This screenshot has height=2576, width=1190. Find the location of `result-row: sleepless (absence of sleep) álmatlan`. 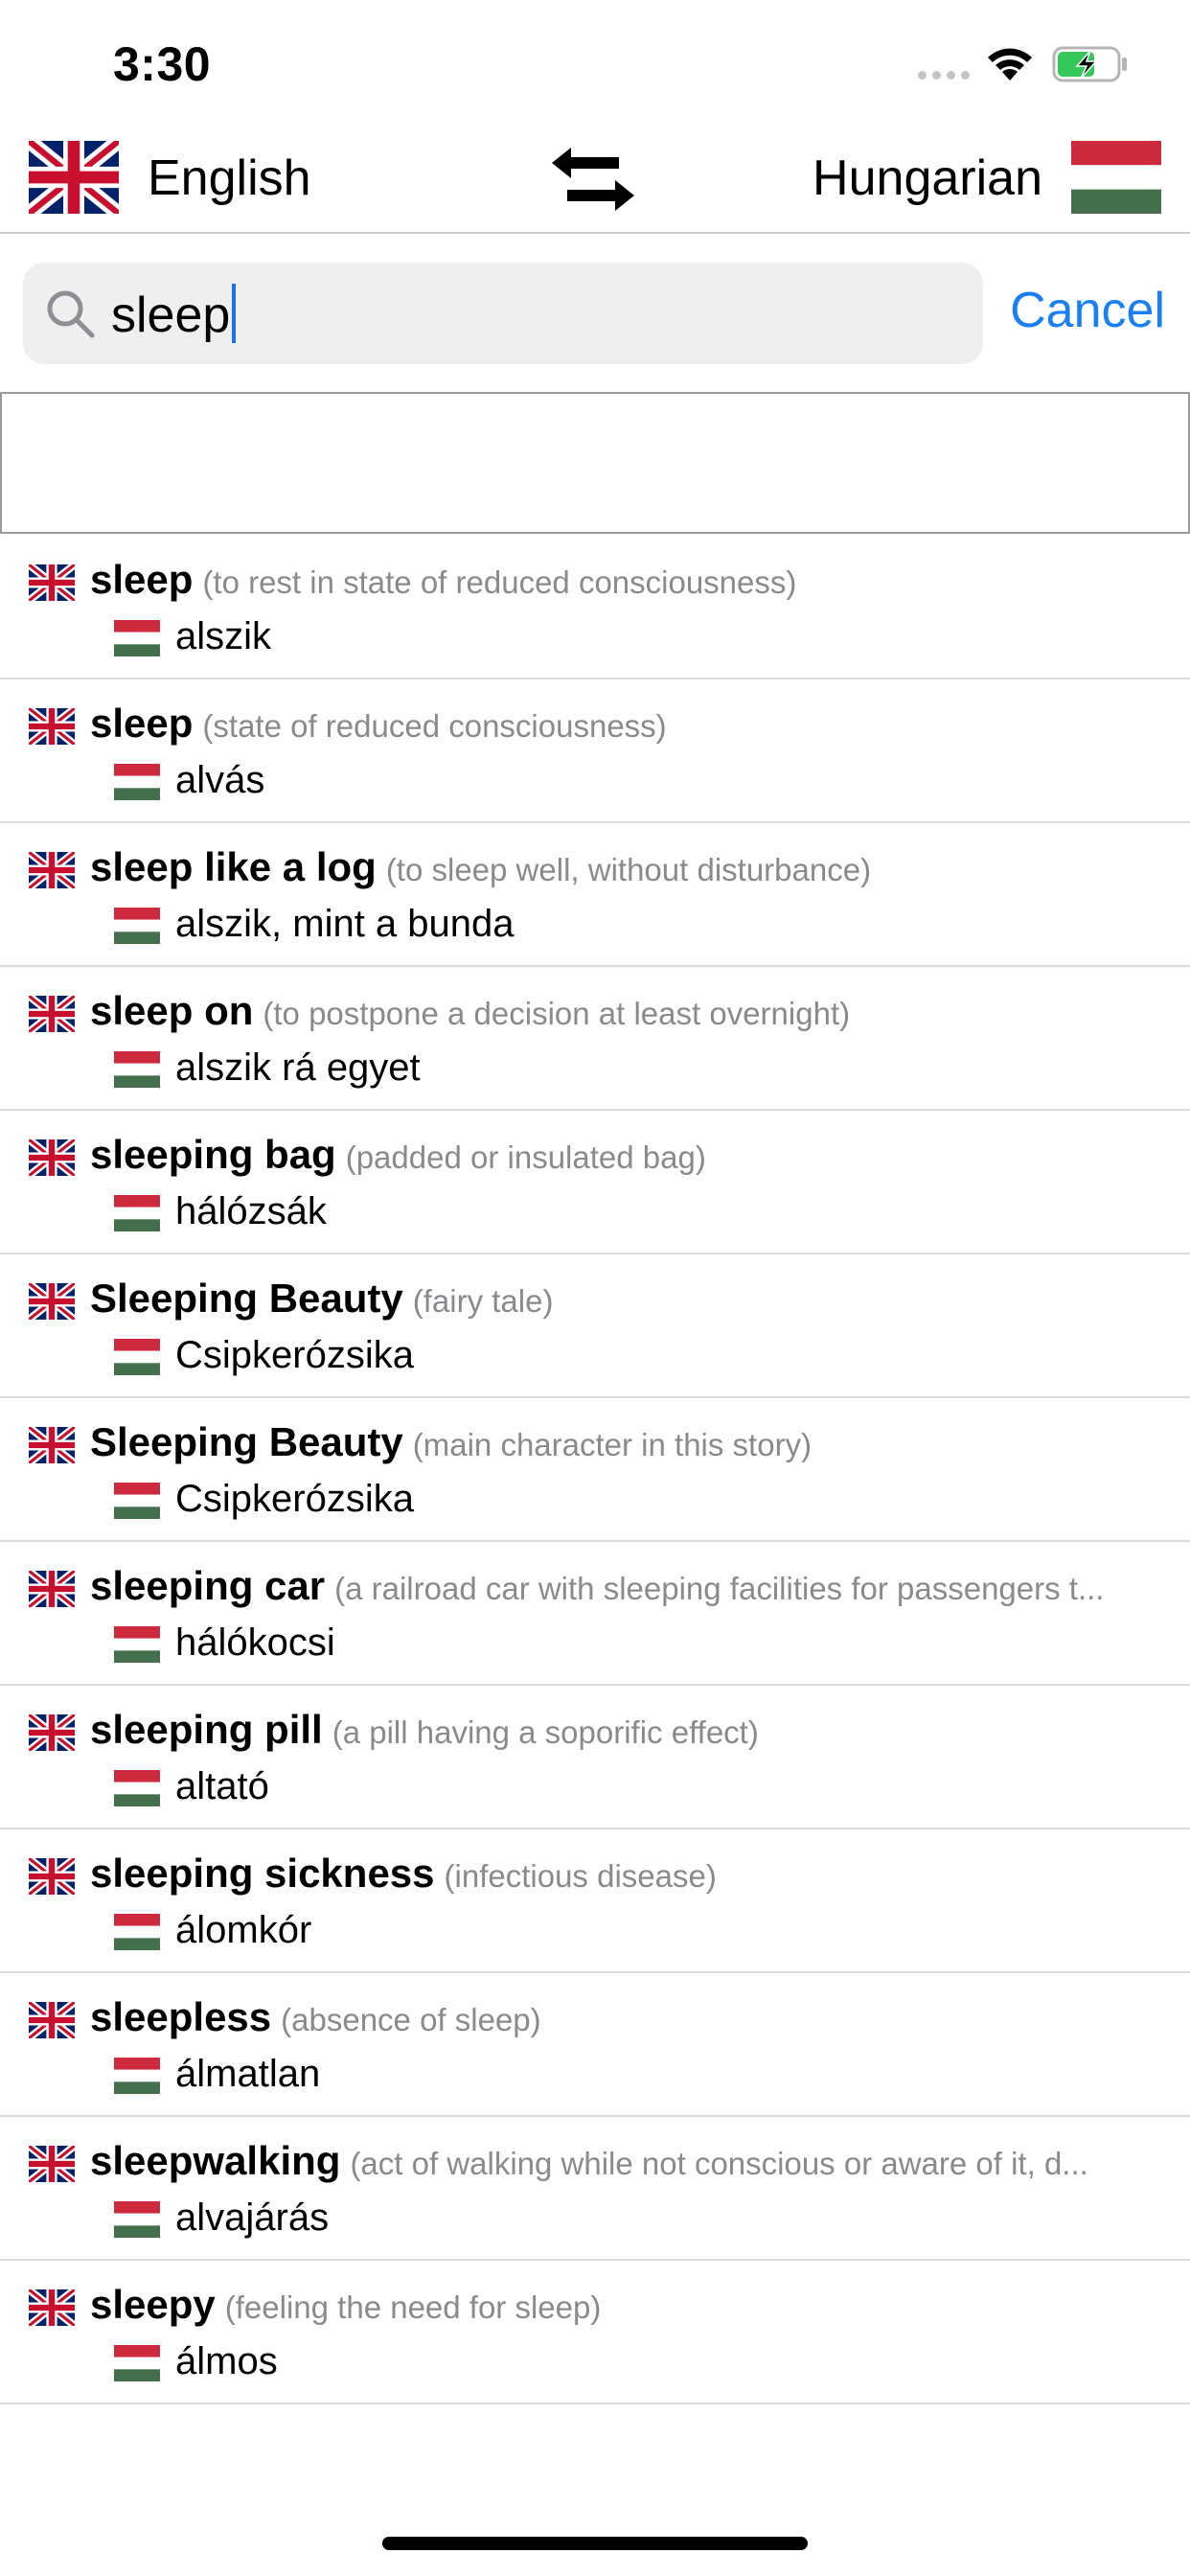

result-row: sleepless (absence of sleep) álmatlan is located at coordinates (595, 2045).